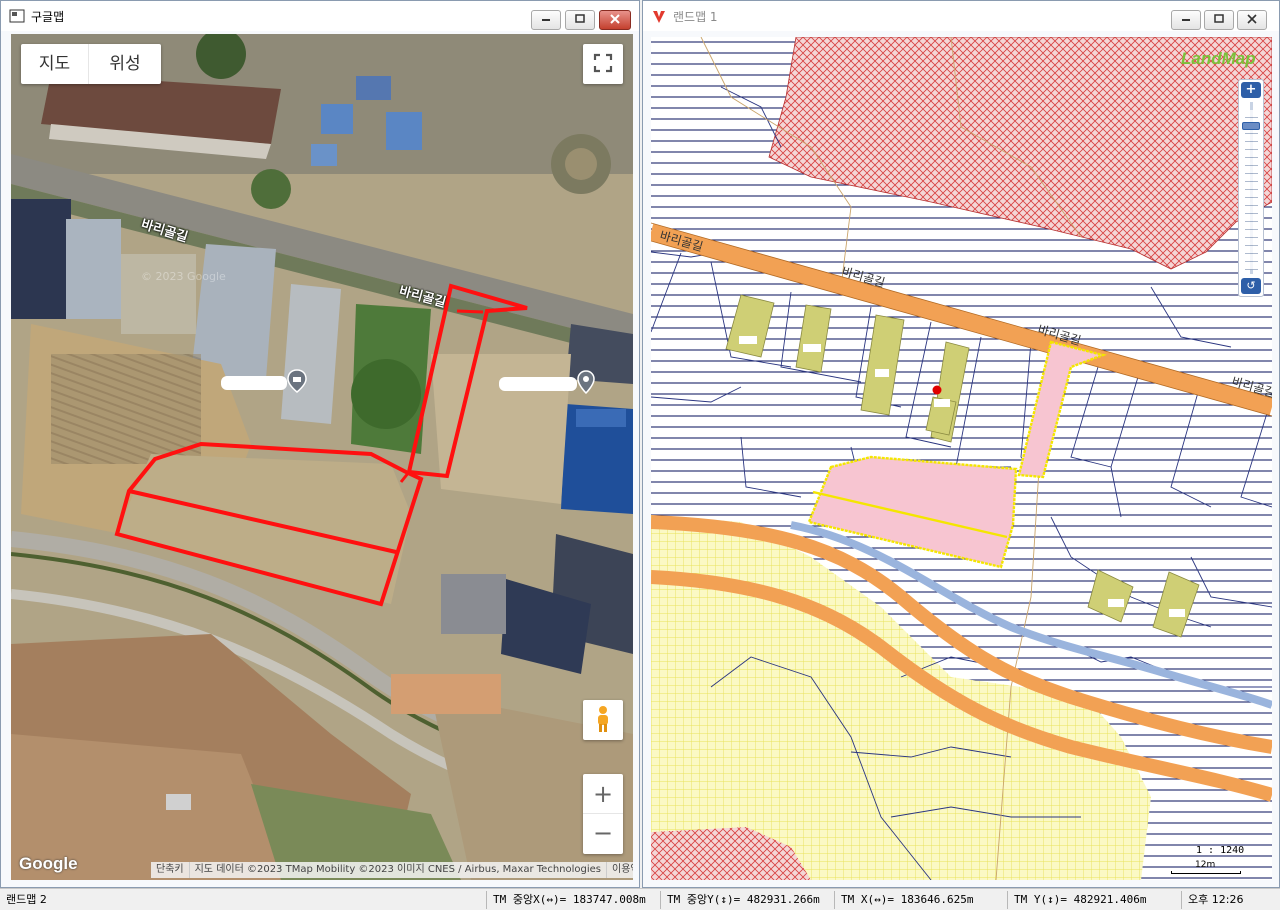 This screenshot has width=1280, height=910. I want to click on fullscreen-button, so click(603, 64).